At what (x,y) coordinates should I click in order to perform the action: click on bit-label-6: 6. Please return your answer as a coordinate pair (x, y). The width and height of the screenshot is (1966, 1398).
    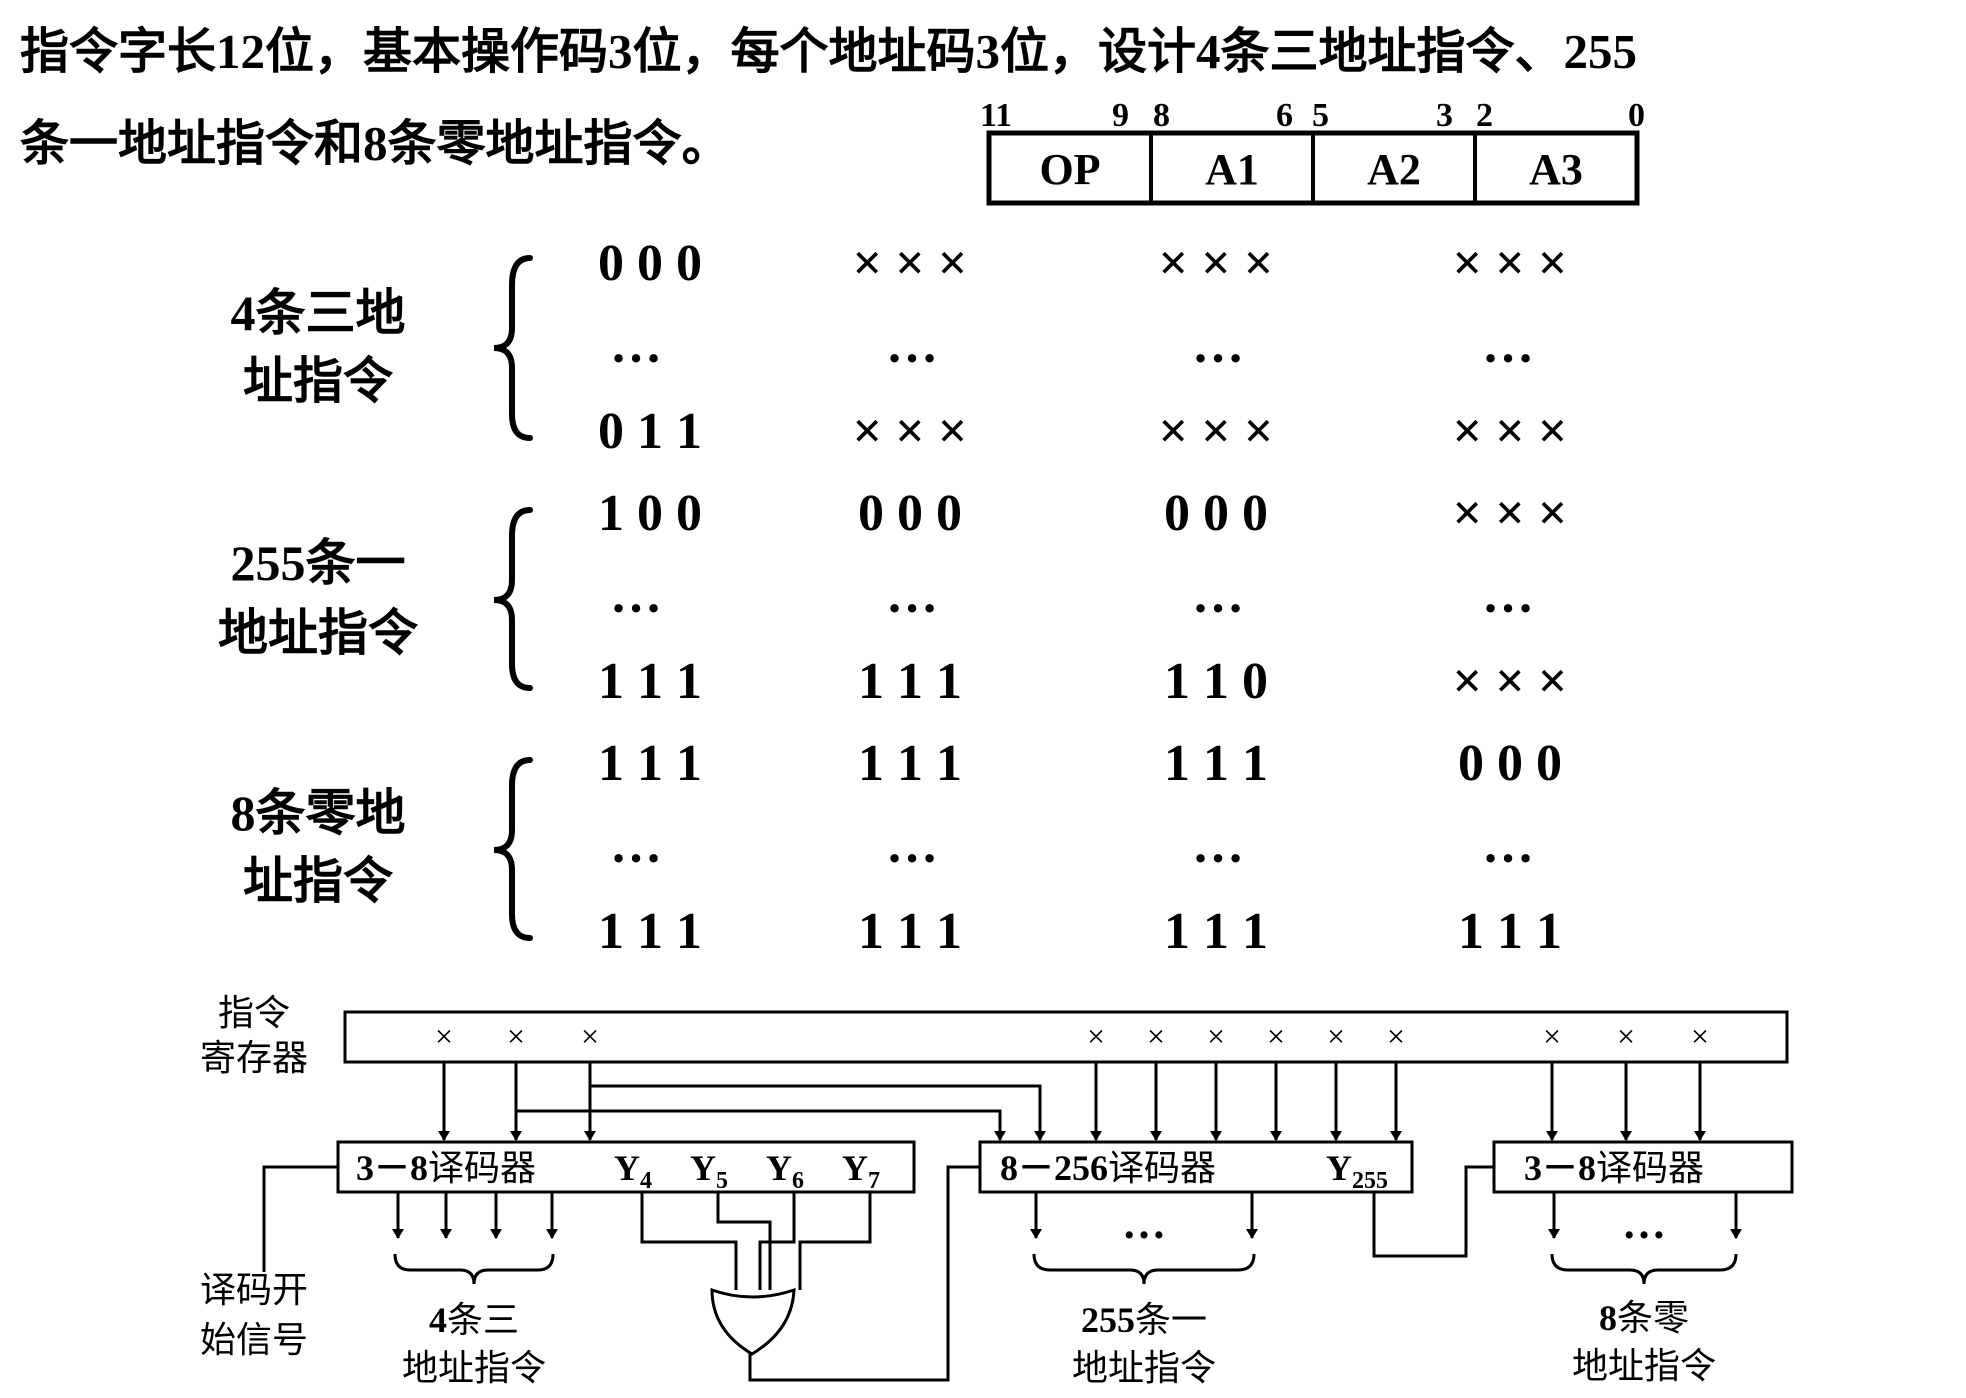
    Looking at the image, I should click on (1284, 115).